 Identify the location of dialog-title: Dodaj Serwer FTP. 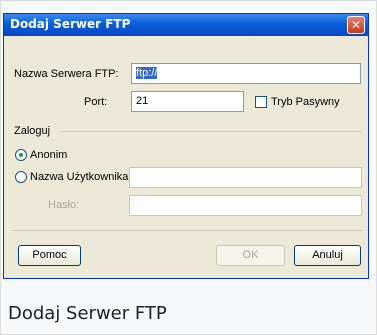
(70, 24).